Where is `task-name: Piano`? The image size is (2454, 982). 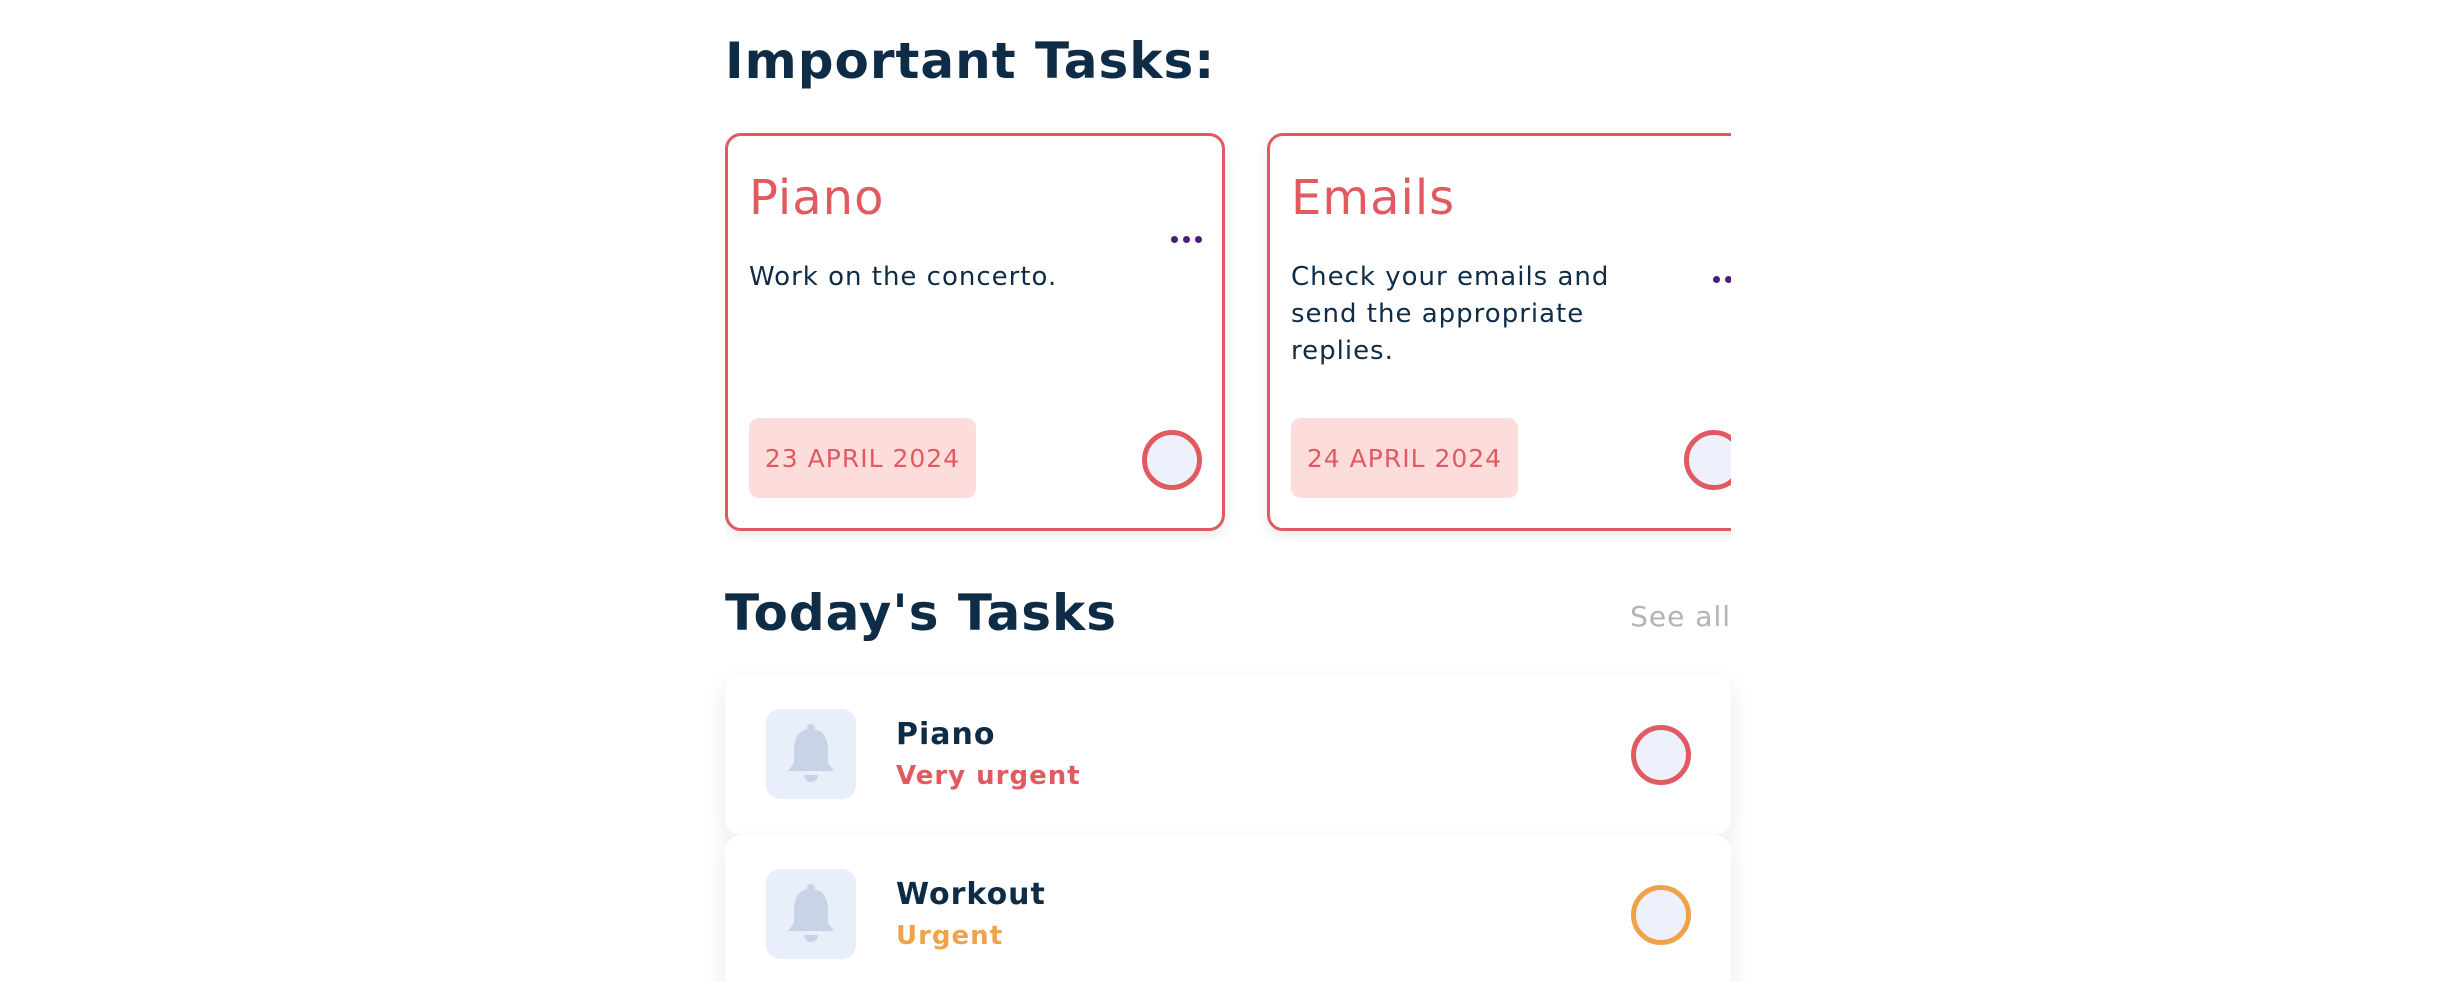 task-name: Piano is located at coordinates (946, 734).